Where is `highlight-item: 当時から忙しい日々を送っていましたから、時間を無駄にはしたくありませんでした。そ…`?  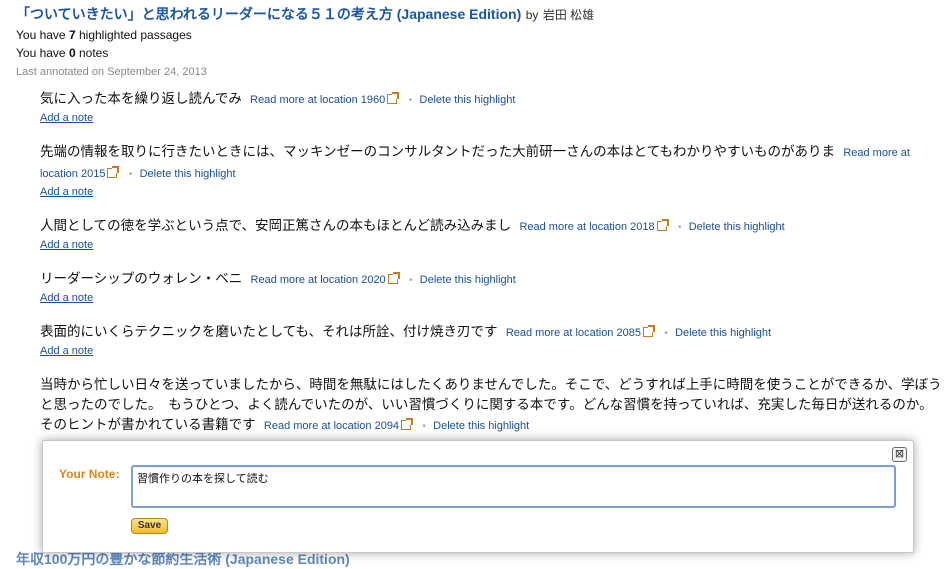
highlight-item: 当時から忙しい日々を送っていましたから、時間を無駄にはしたくありませんでした。そ… is located at coordinates (492, 406).